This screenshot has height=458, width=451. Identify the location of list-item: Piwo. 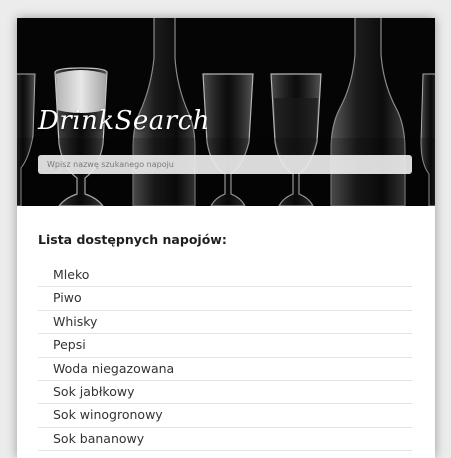
(225, 299).